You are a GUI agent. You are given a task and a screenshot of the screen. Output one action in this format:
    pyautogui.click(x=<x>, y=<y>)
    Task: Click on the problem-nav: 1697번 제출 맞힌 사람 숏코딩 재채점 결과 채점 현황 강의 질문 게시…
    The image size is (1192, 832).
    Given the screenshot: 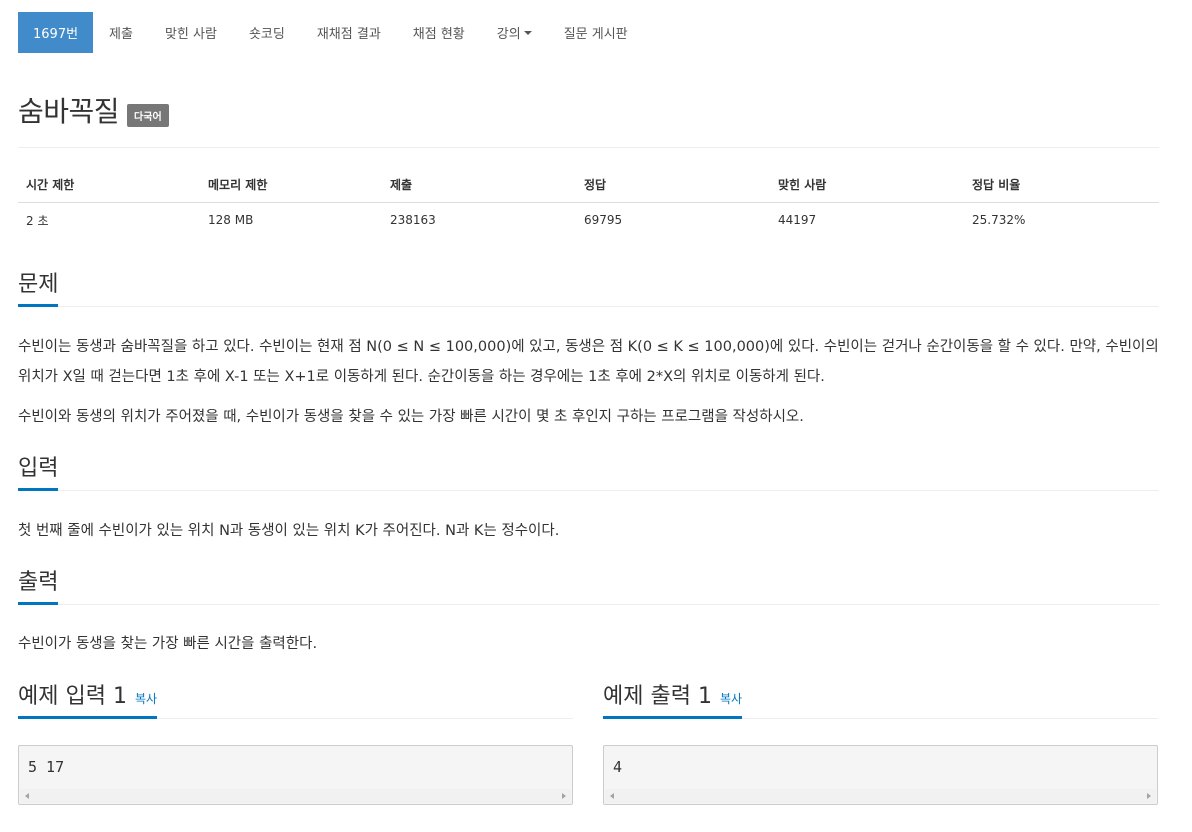 What is the action you would take?
    pyautogui.click(x=331, y=32)
    